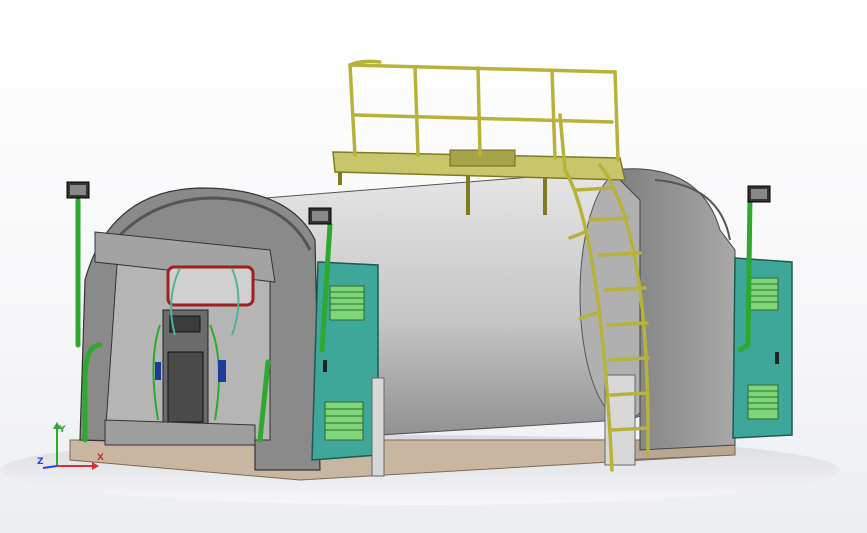  Describe the element at coordinates (210, 286) in the screenshot. I see `pump-window` at that location.